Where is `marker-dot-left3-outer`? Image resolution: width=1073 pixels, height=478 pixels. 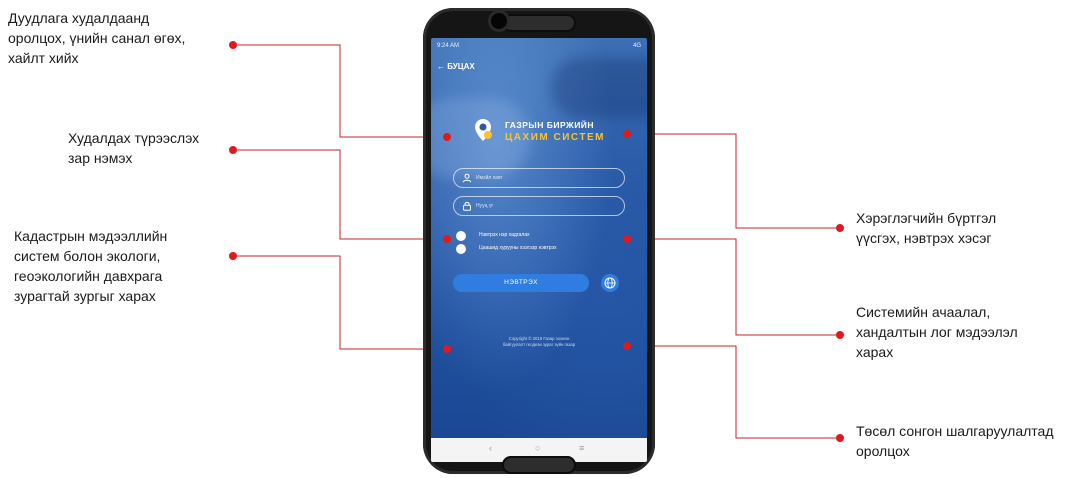
marker-dot-left3-outer is located at coordinates (233, 256).